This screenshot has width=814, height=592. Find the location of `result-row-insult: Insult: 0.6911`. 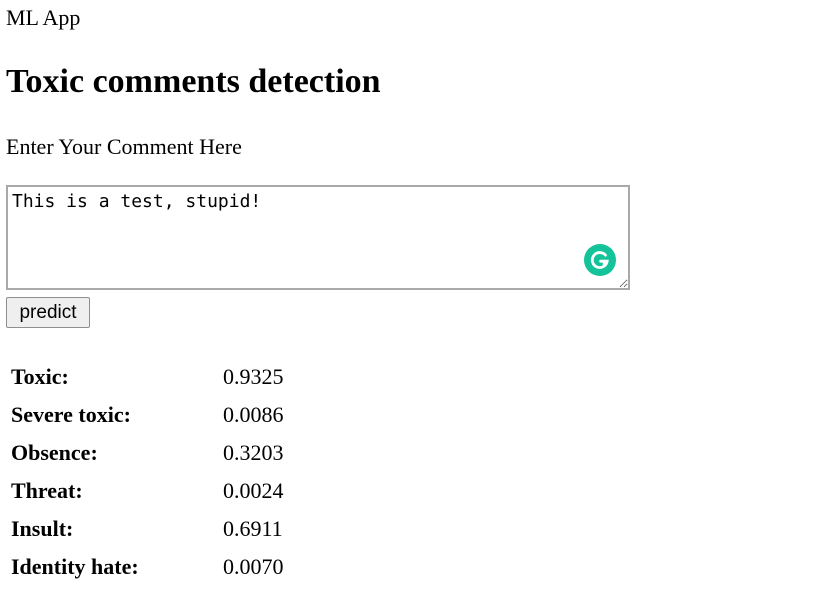

result-row-insult: Insult: 0.6911 is located at coordinates (147, 529).